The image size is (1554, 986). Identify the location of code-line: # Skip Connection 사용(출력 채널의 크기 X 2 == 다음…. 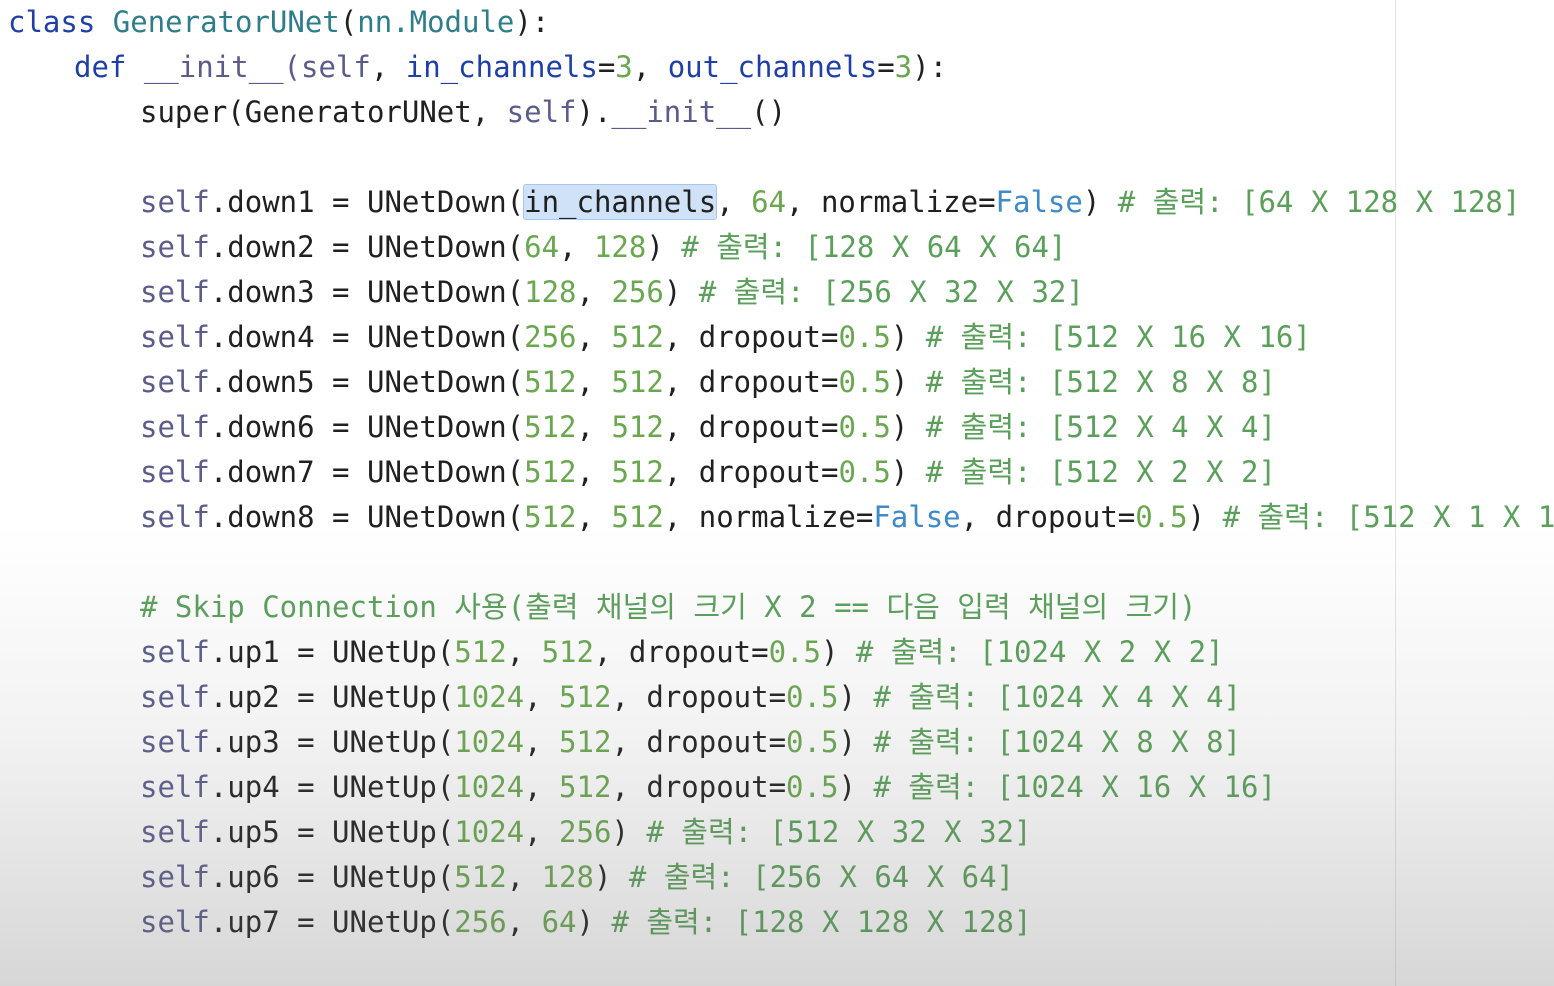
(781, 607).